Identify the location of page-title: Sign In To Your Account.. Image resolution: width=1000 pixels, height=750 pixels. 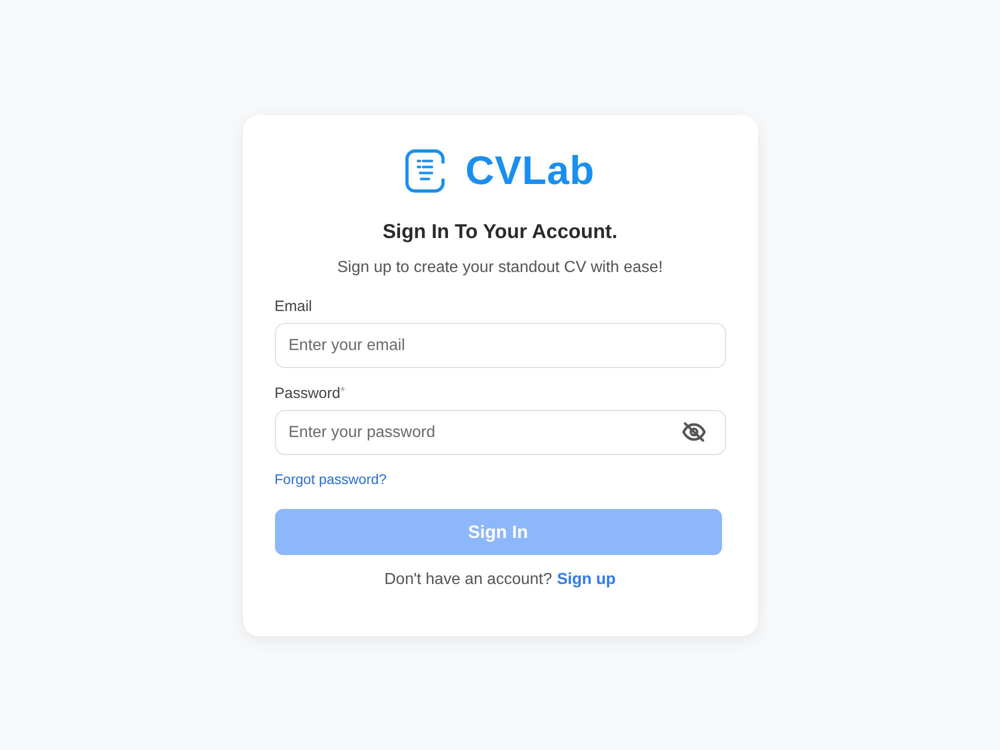
(500, 232).